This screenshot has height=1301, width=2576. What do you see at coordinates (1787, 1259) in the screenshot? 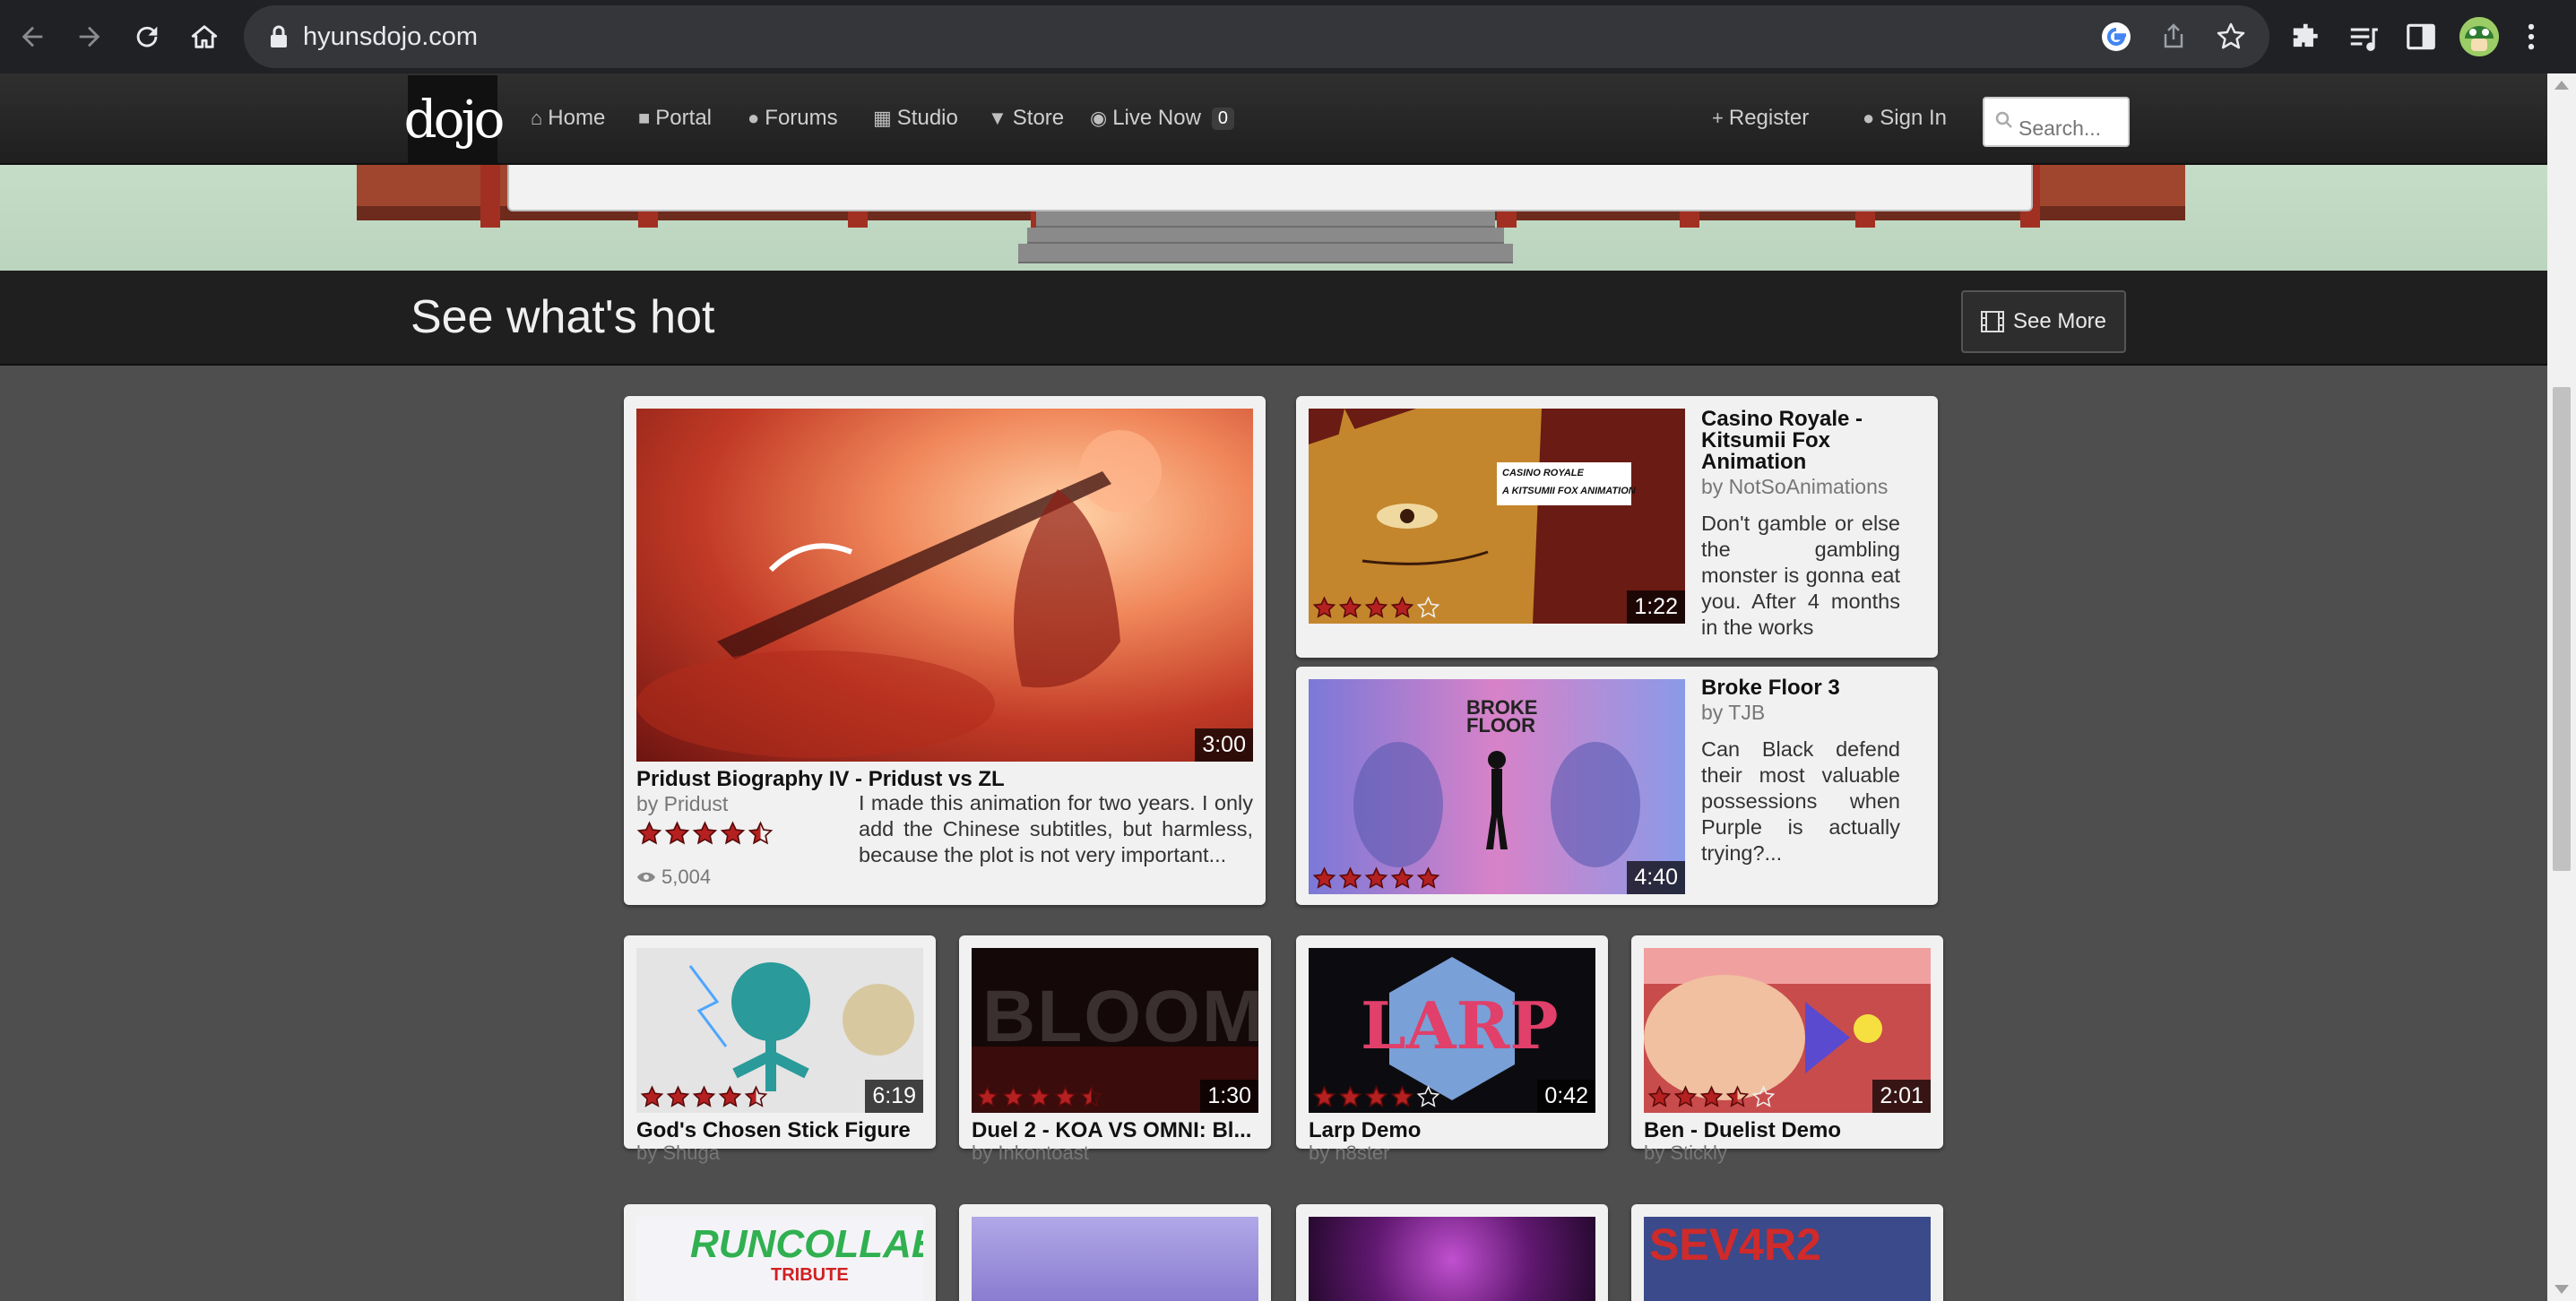
I see `video-thumbnail: SEV4R2` at bounding box center [1787, 1259].